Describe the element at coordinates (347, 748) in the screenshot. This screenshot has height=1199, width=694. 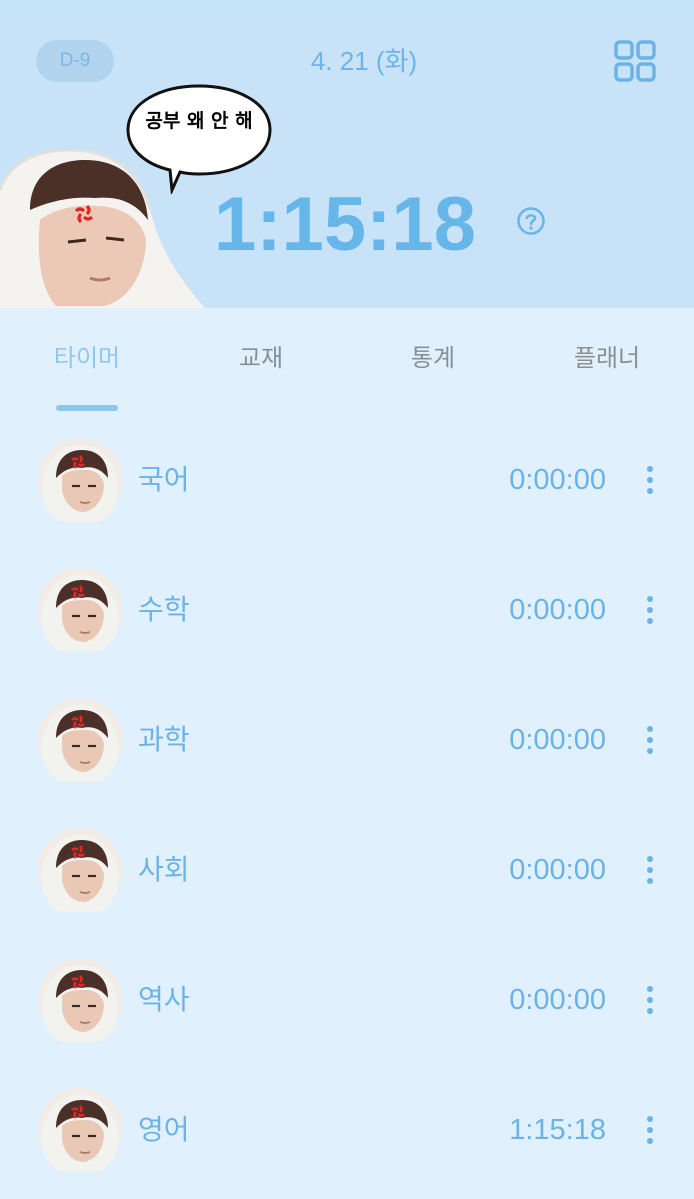
I see `subject-row: 과학 0:00:00` at that location.